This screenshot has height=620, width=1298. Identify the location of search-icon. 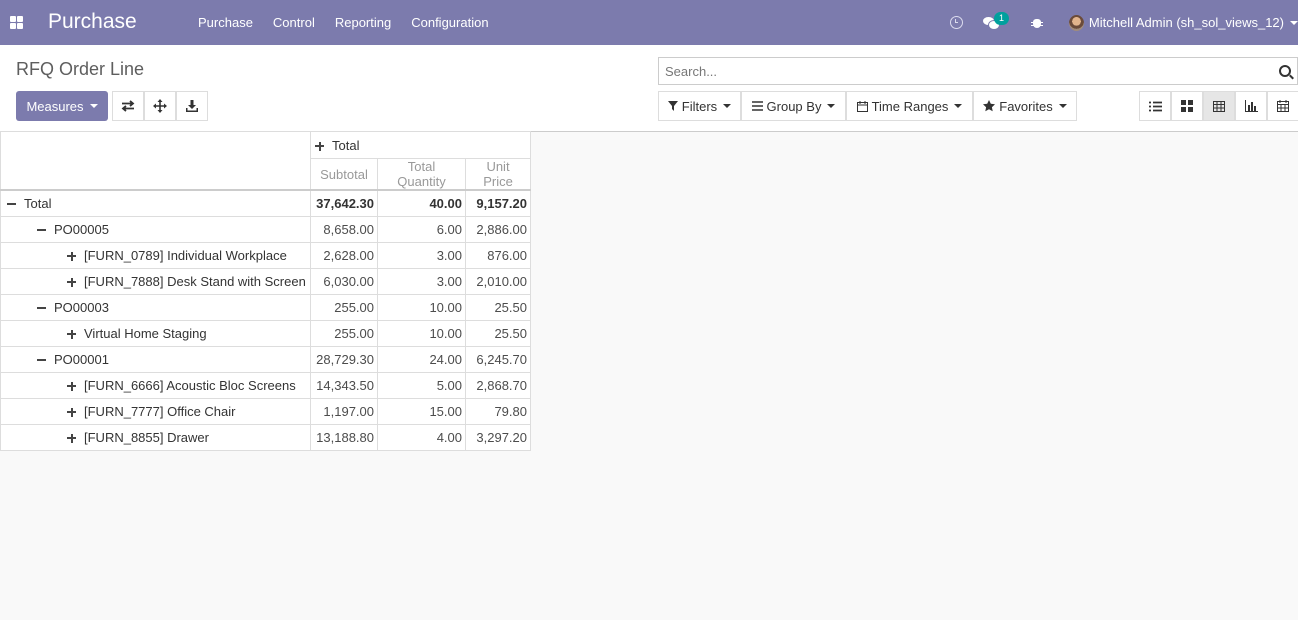
(1285, 71).